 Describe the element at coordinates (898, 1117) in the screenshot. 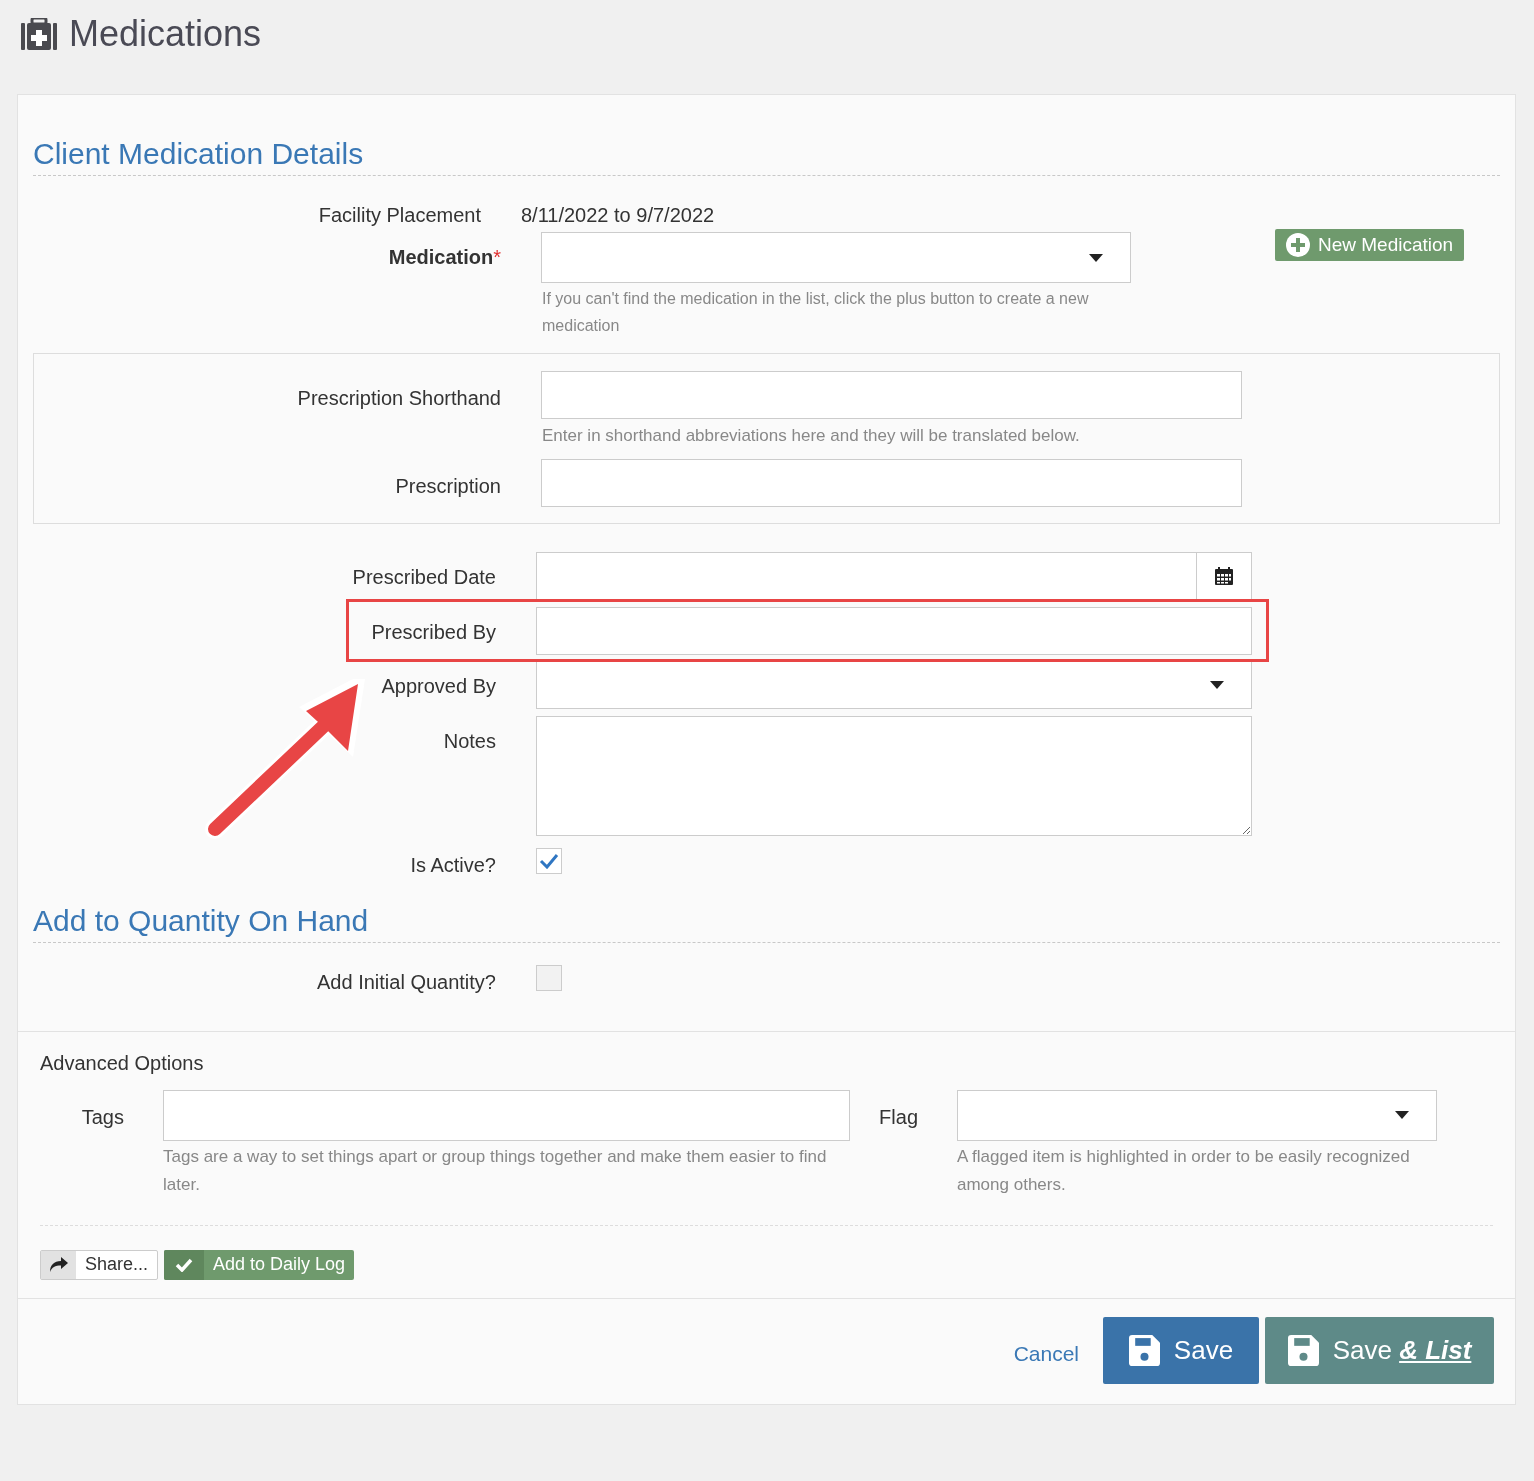

I see `field-label: Flag` at that location.